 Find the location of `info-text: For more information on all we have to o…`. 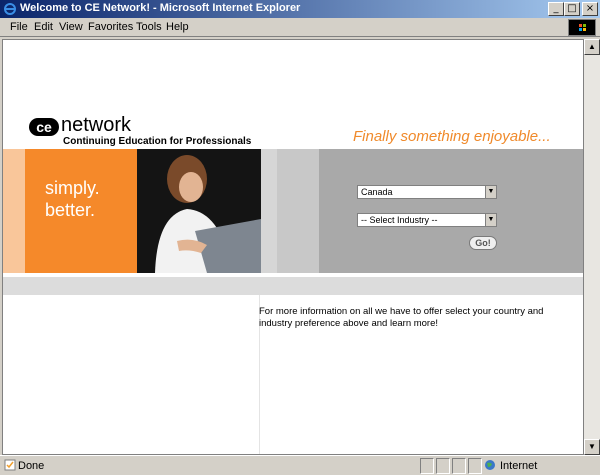

info-text: For more information on all we have to o… is located at coordinates (401, 317).